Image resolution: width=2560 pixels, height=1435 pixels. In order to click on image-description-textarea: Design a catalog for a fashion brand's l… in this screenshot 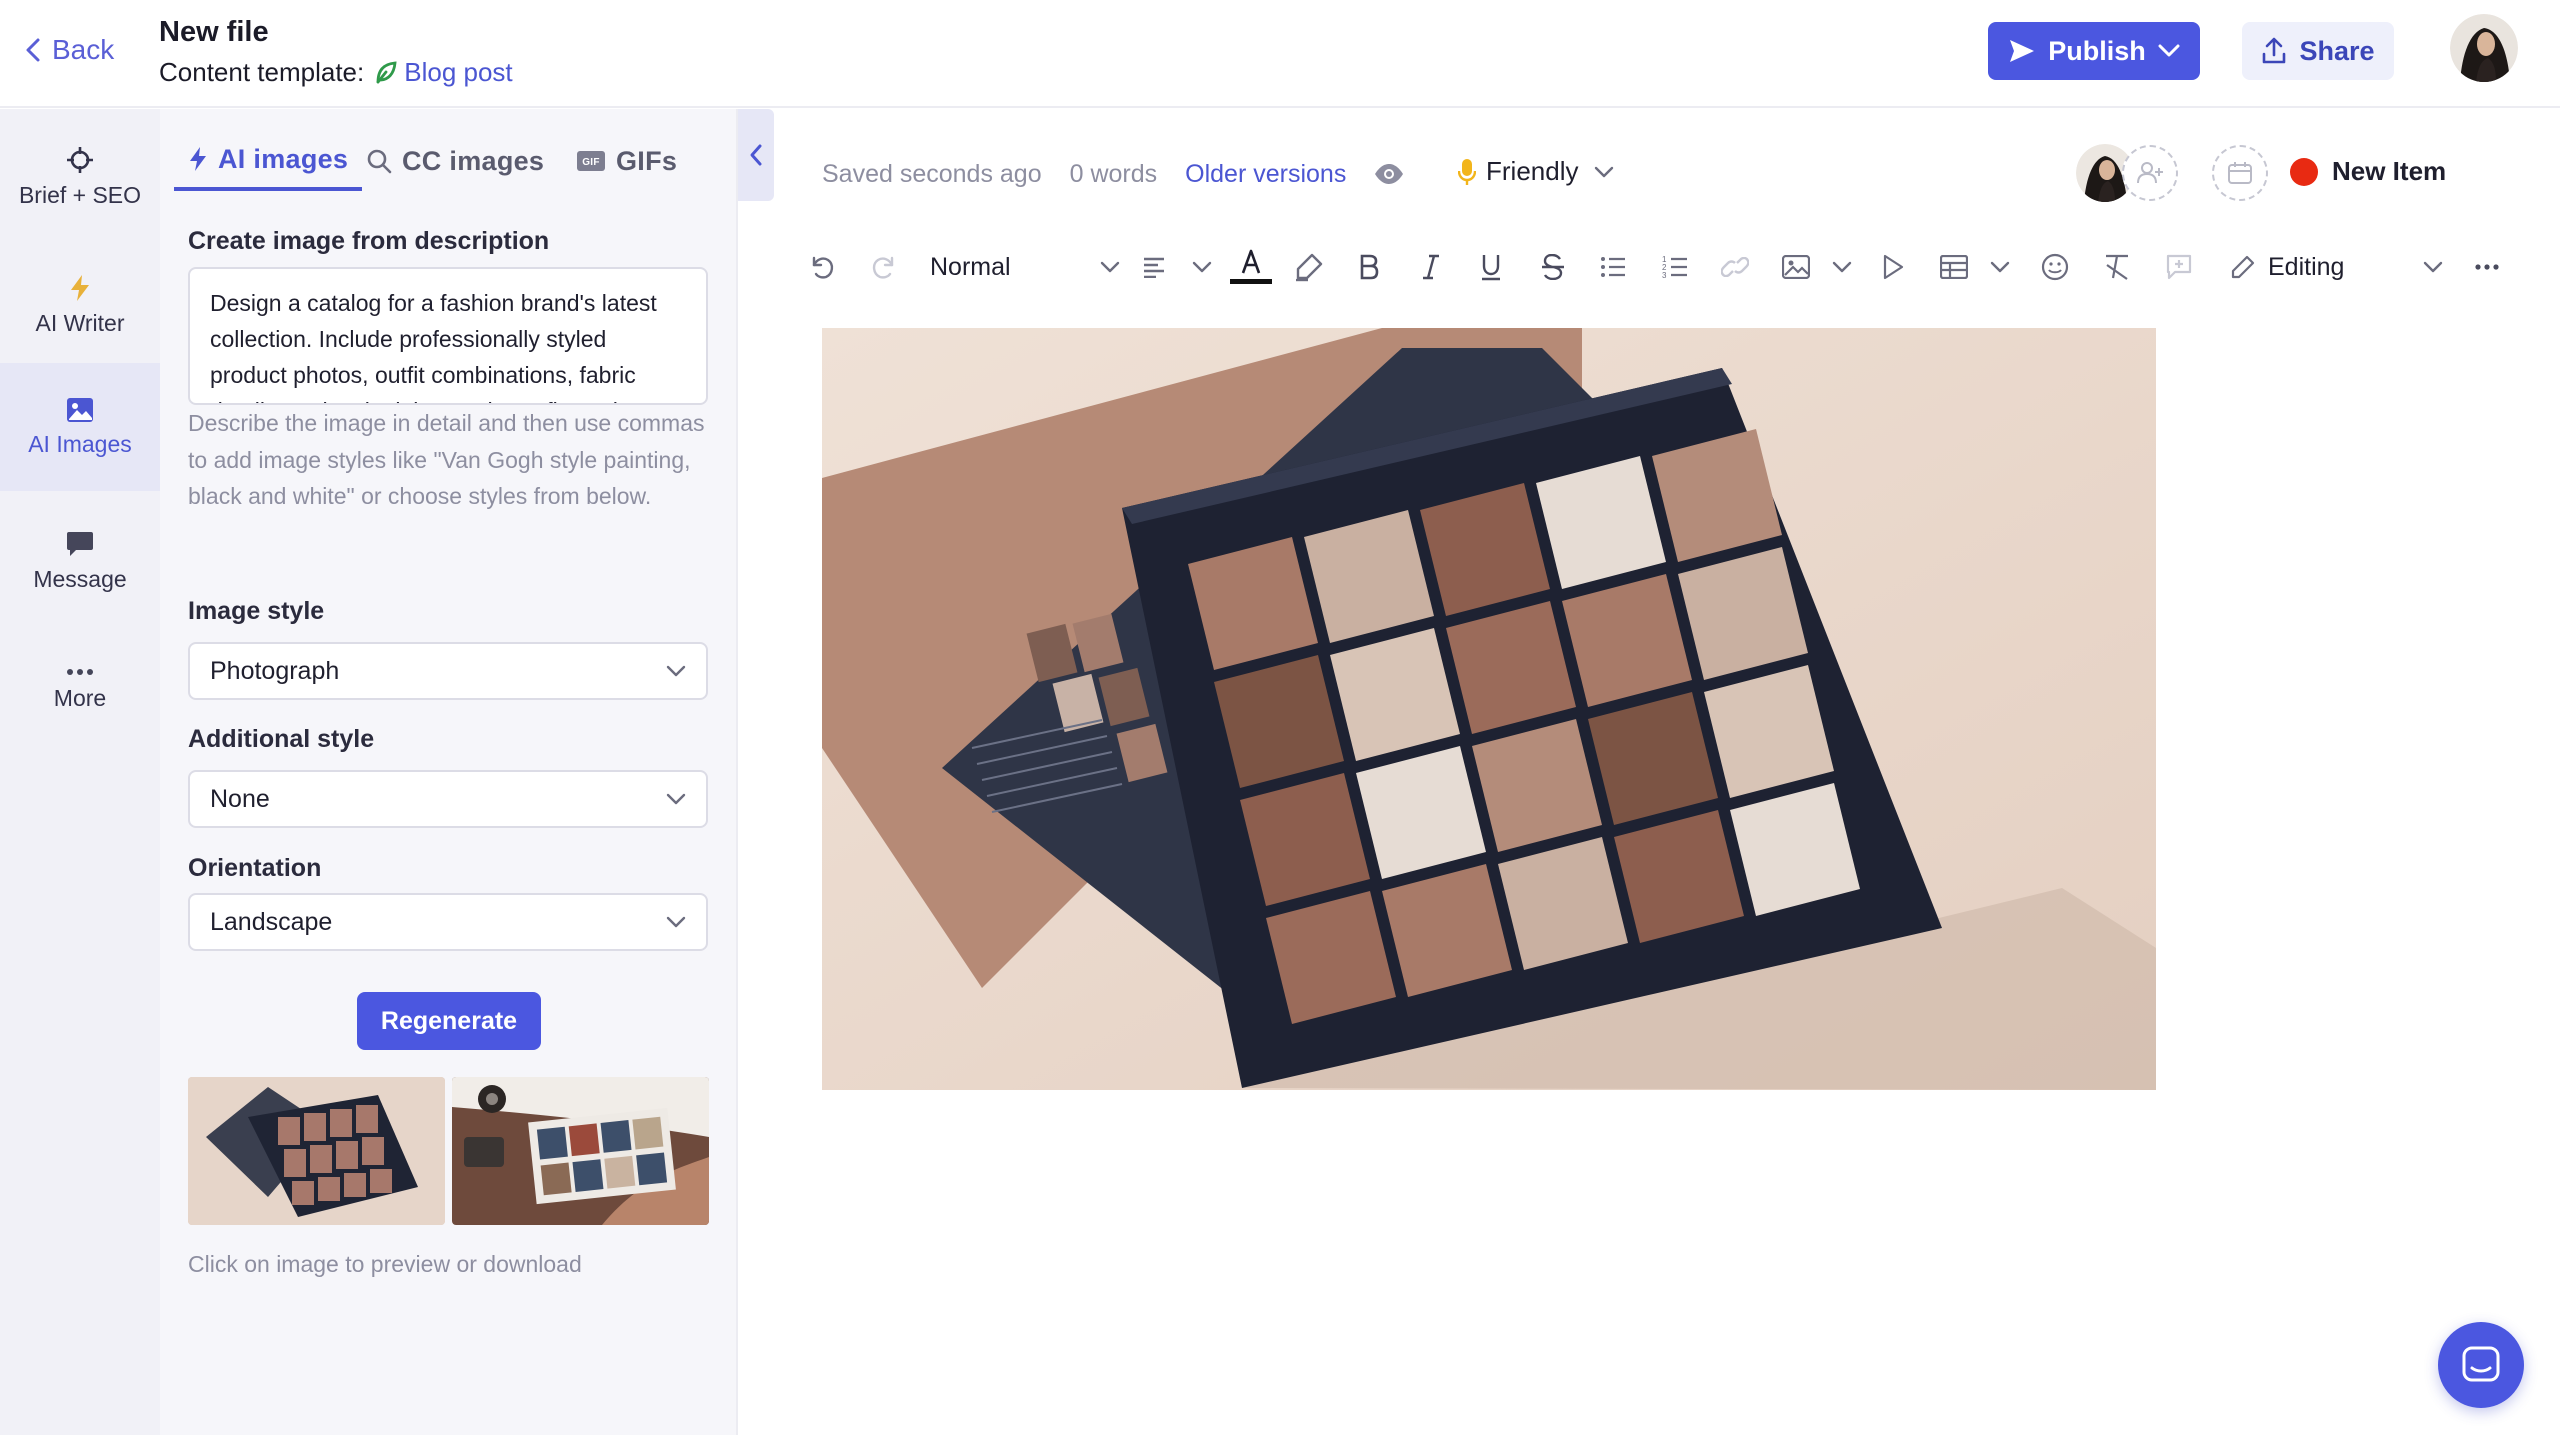, I will do `click(448, 336)`.